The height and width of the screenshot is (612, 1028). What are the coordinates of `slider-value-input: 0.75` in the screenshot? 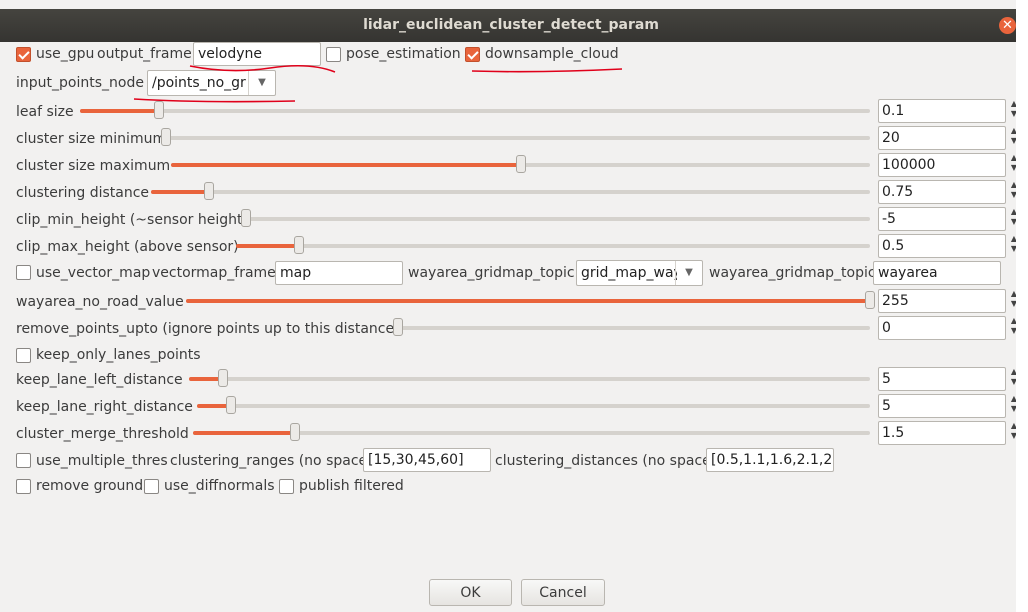 It's located at (942, 192).